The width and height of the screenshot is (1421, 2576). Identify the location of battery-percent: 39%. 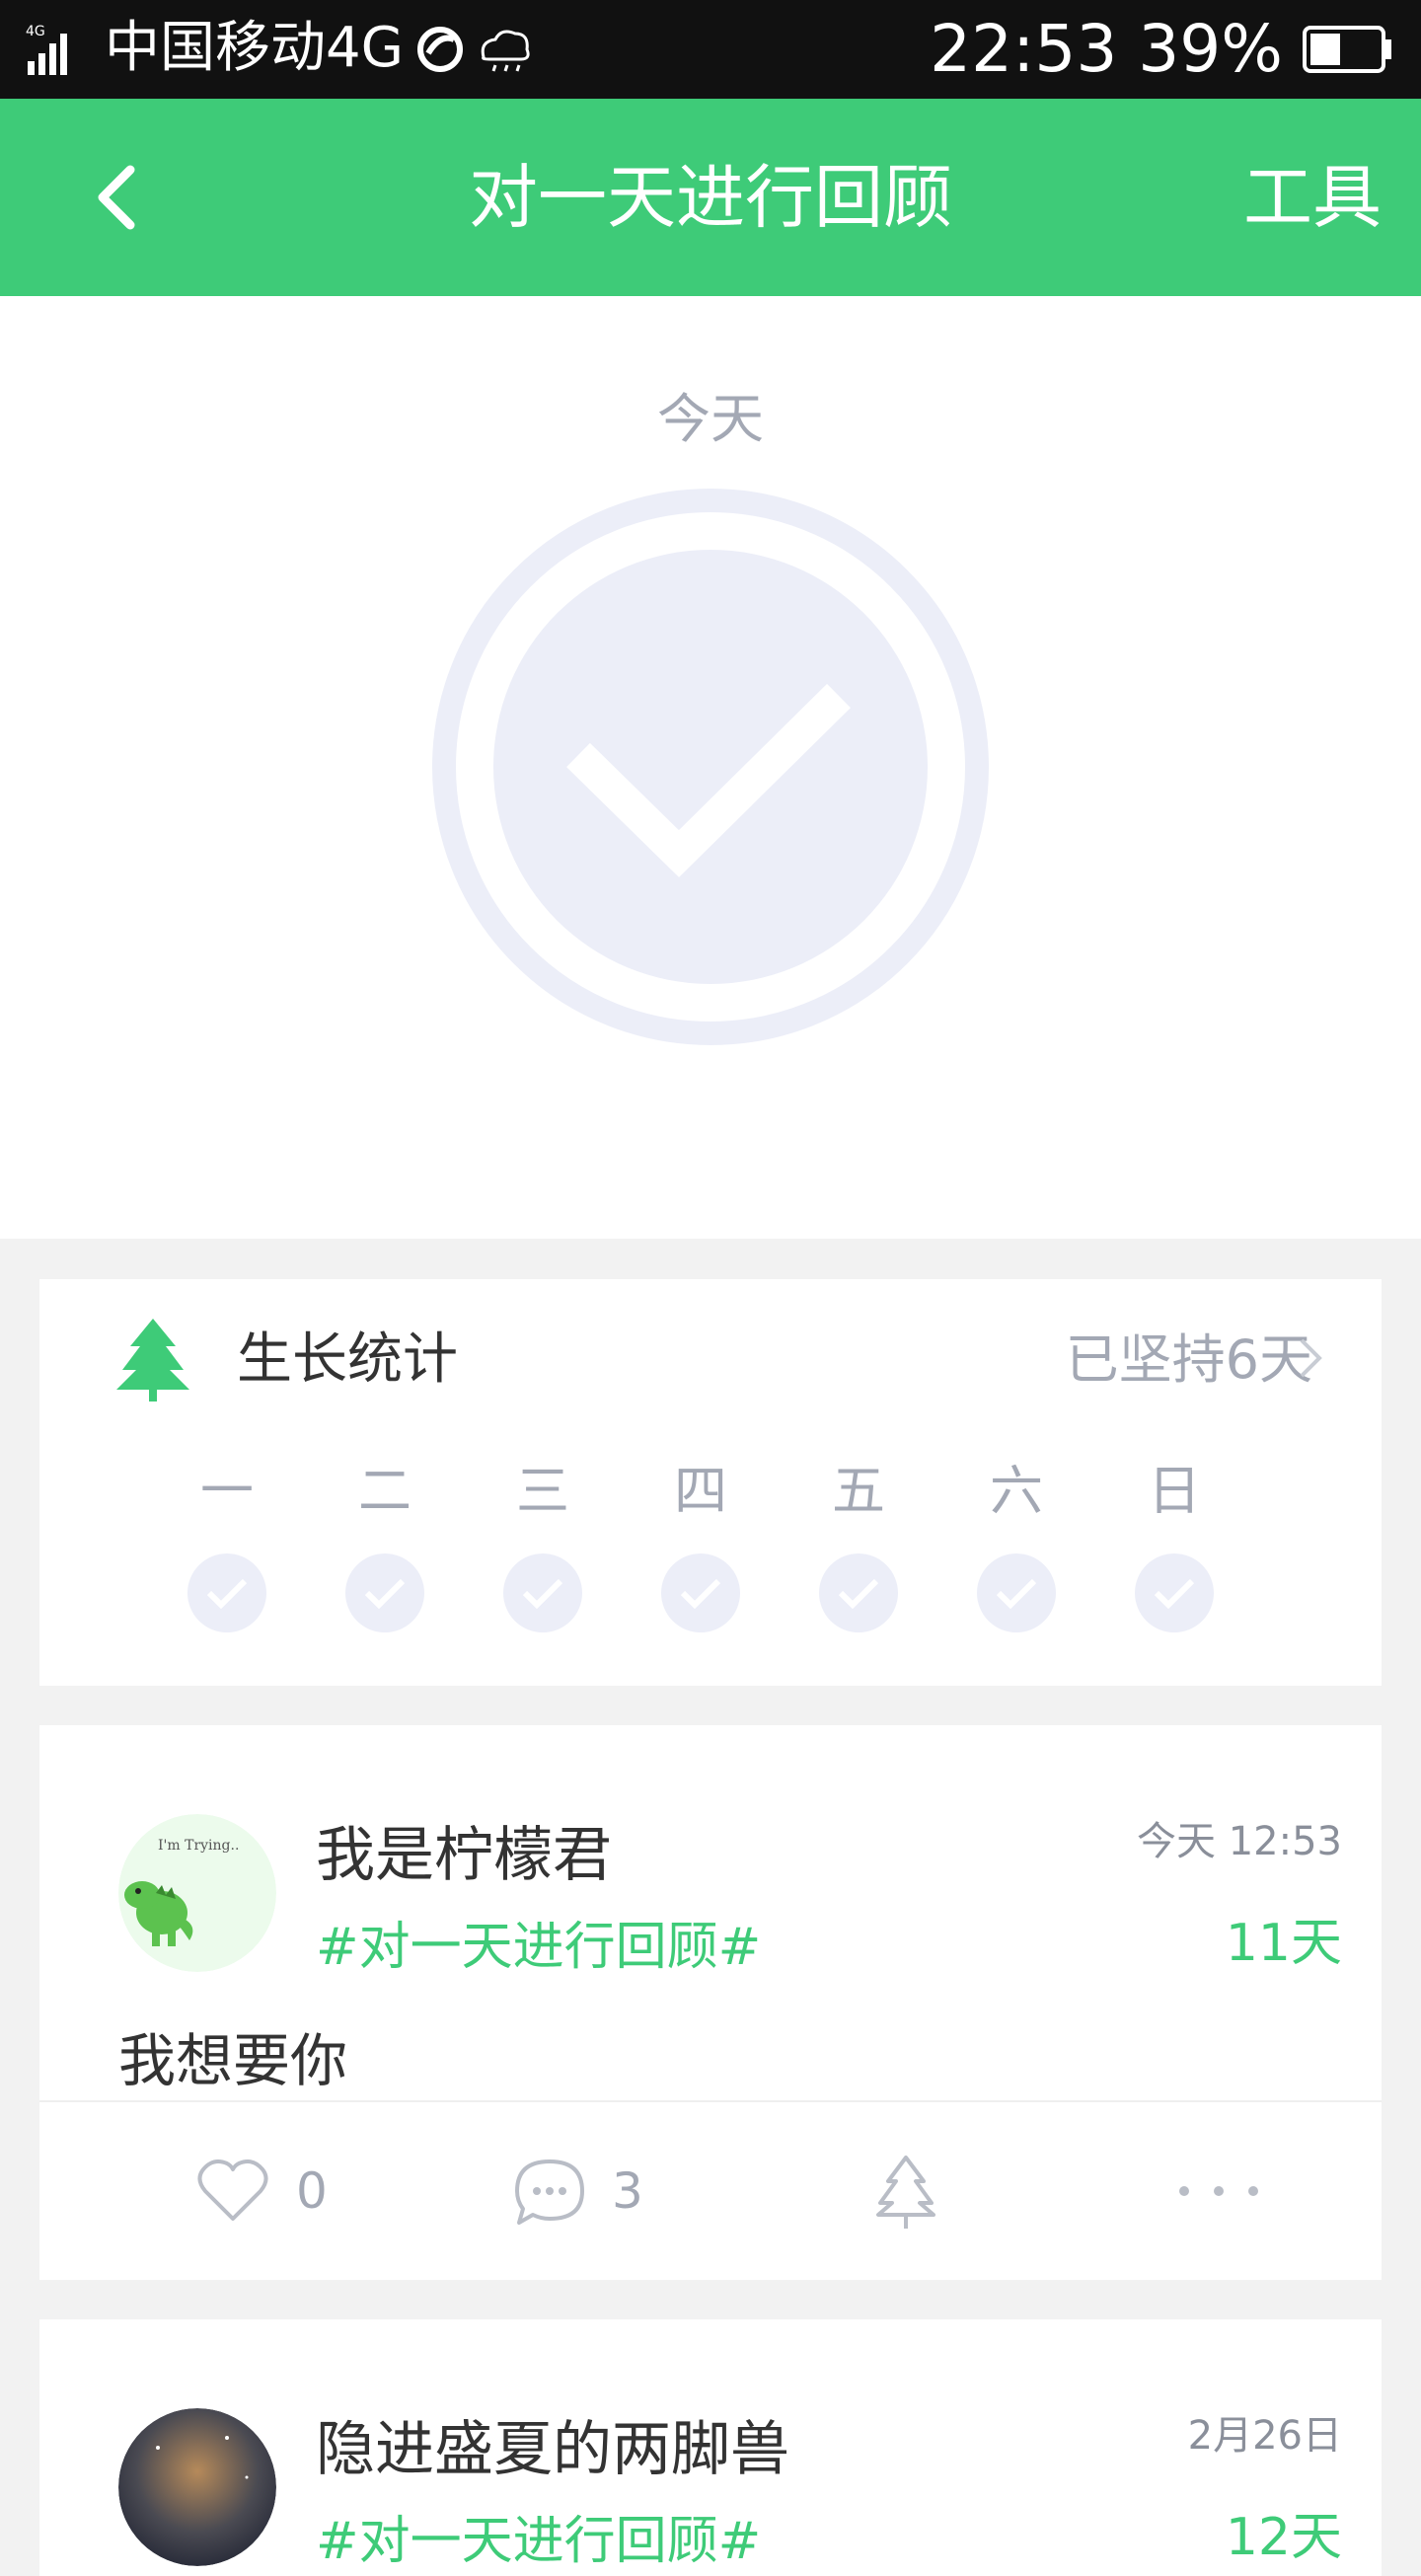
(1210, 49).